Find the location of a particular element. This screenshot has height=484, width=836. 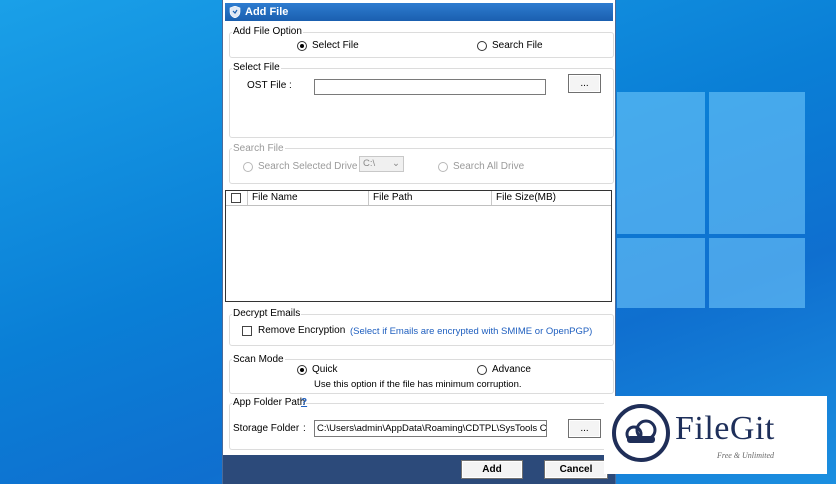

column-file-name: File Name is located at coordinates (308, 198).